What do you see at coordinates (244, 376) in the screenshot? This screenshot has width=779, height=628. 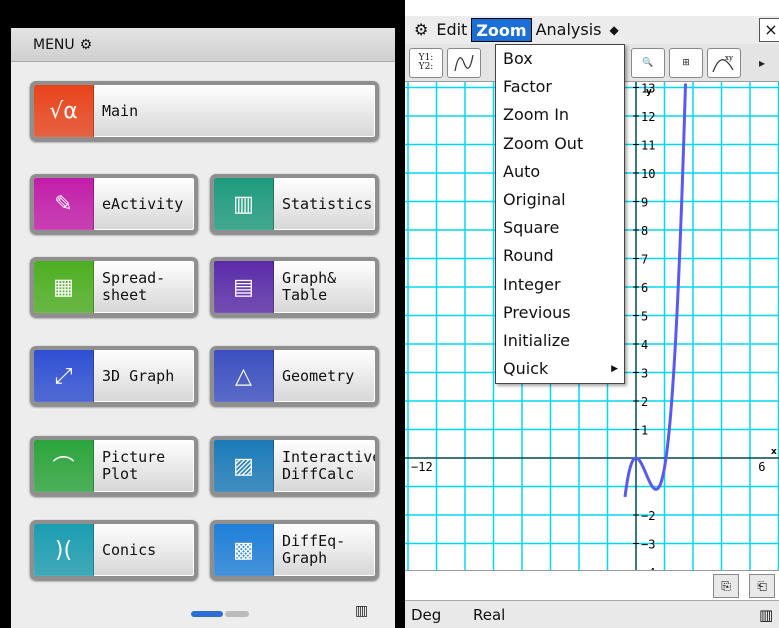 I see `geometry-icon: △` at bounding box center [244, 376].